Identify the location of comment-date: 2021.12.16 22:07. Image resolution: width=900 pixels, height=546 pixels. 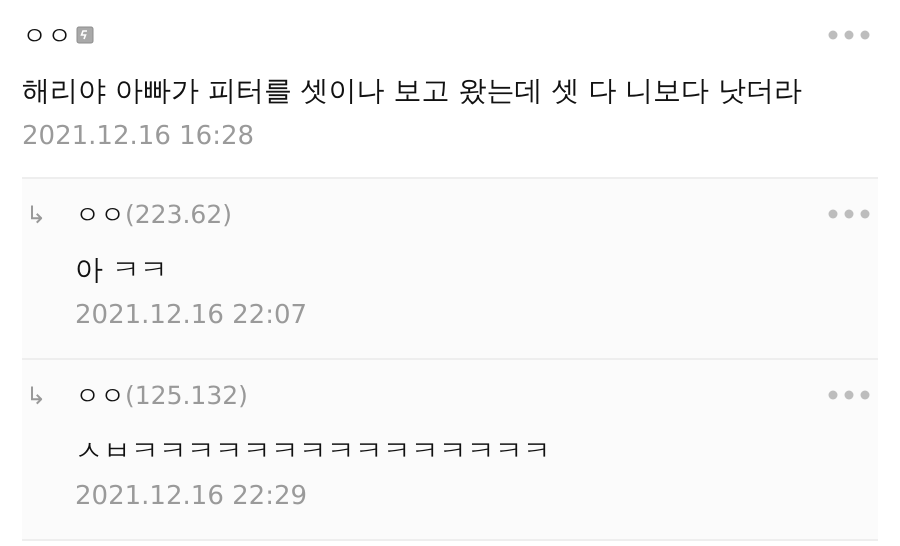
(191, 315).